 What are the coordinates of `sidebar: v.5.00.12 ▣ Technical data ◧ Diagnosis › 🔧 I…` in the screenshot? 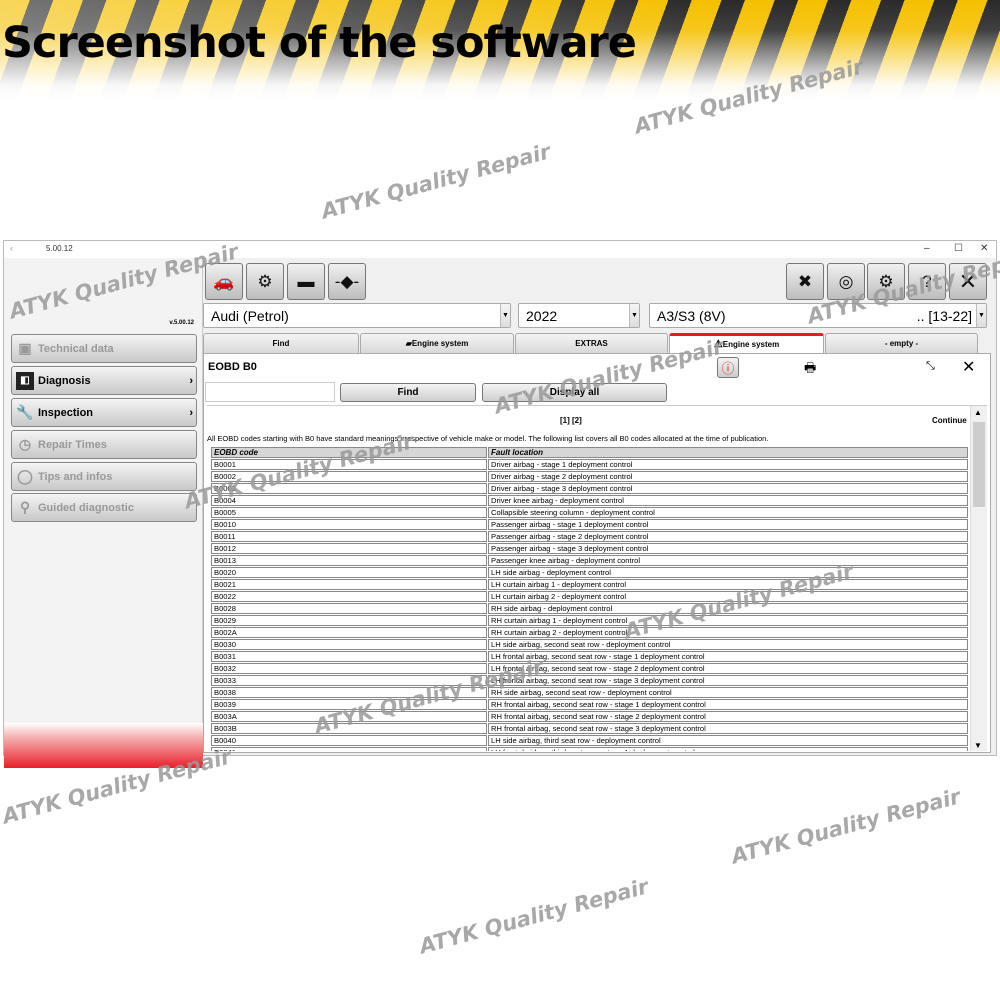 It's located at (103, 513).